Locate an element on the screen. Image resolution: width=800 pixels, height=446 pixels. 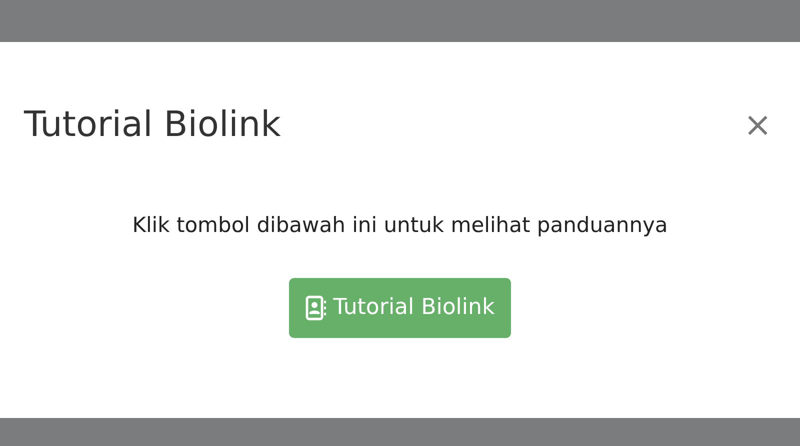
contact-book-icon is located at coordinates (316, 307).